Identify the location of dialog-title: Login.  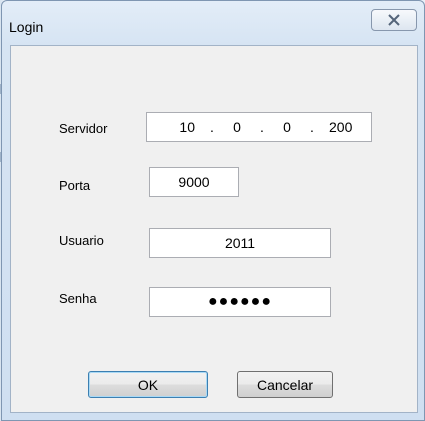
(26, 27).